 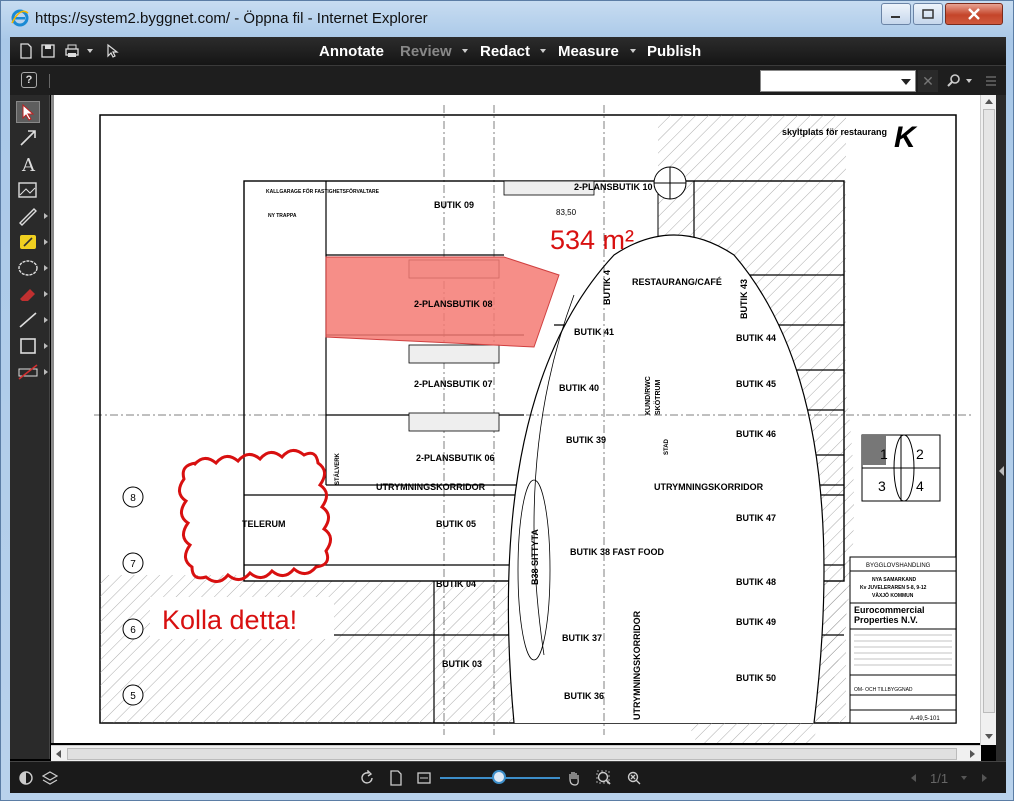 I want to click on single-page-icon, so click(x=396, y=778).